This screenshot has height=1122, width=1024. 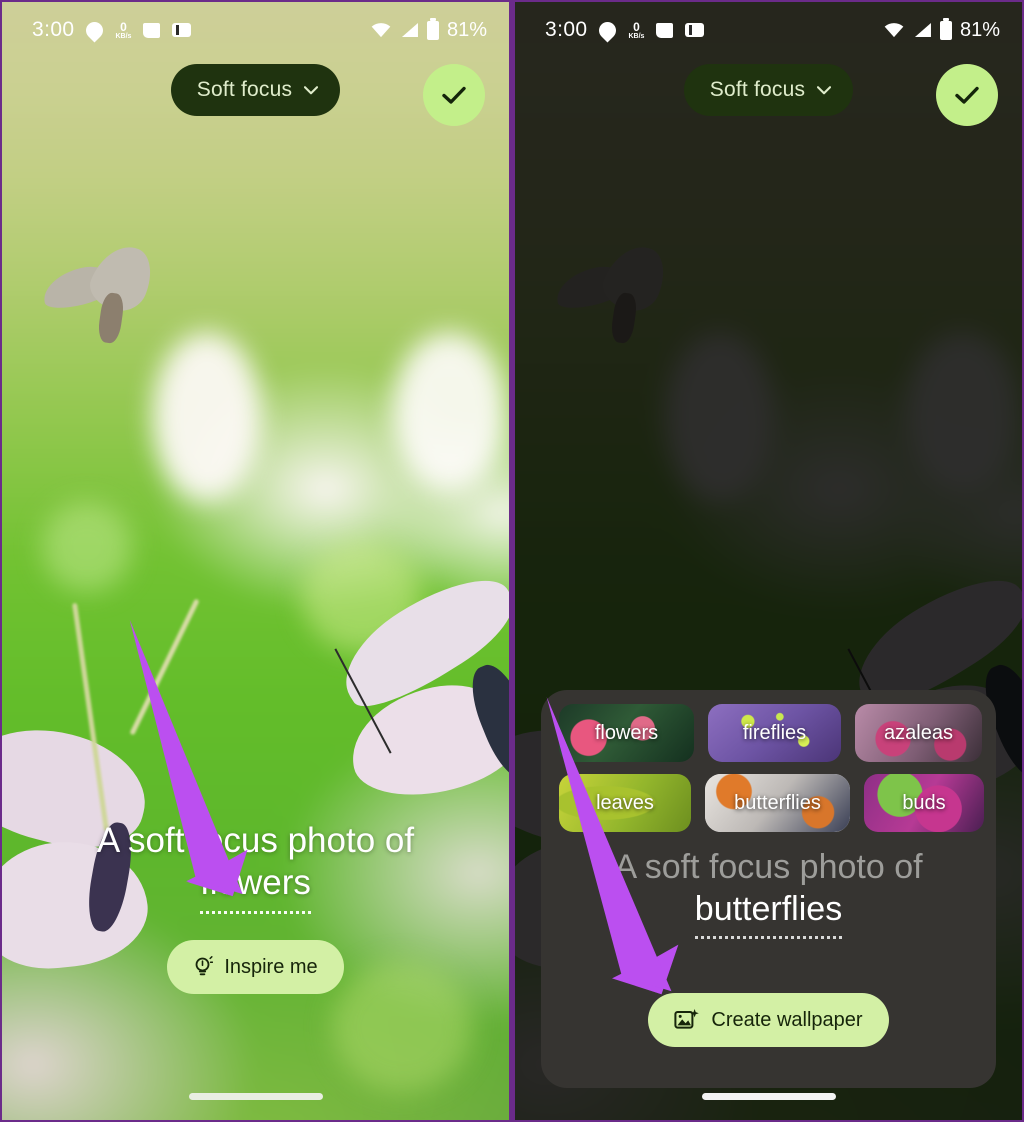 What do you see at coordinates (255, 888) in the screenshot?
I see `prompt-keyword: flowers` at bounding box center [255, 888].